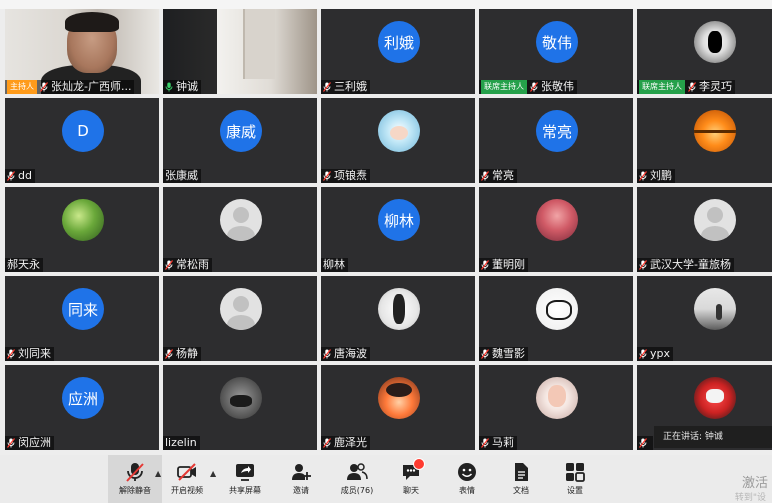  What do you see at coordinates (357, 479) in the screenshot?
I see `members-button: 成员(76)` at bounding box center [357, 479].